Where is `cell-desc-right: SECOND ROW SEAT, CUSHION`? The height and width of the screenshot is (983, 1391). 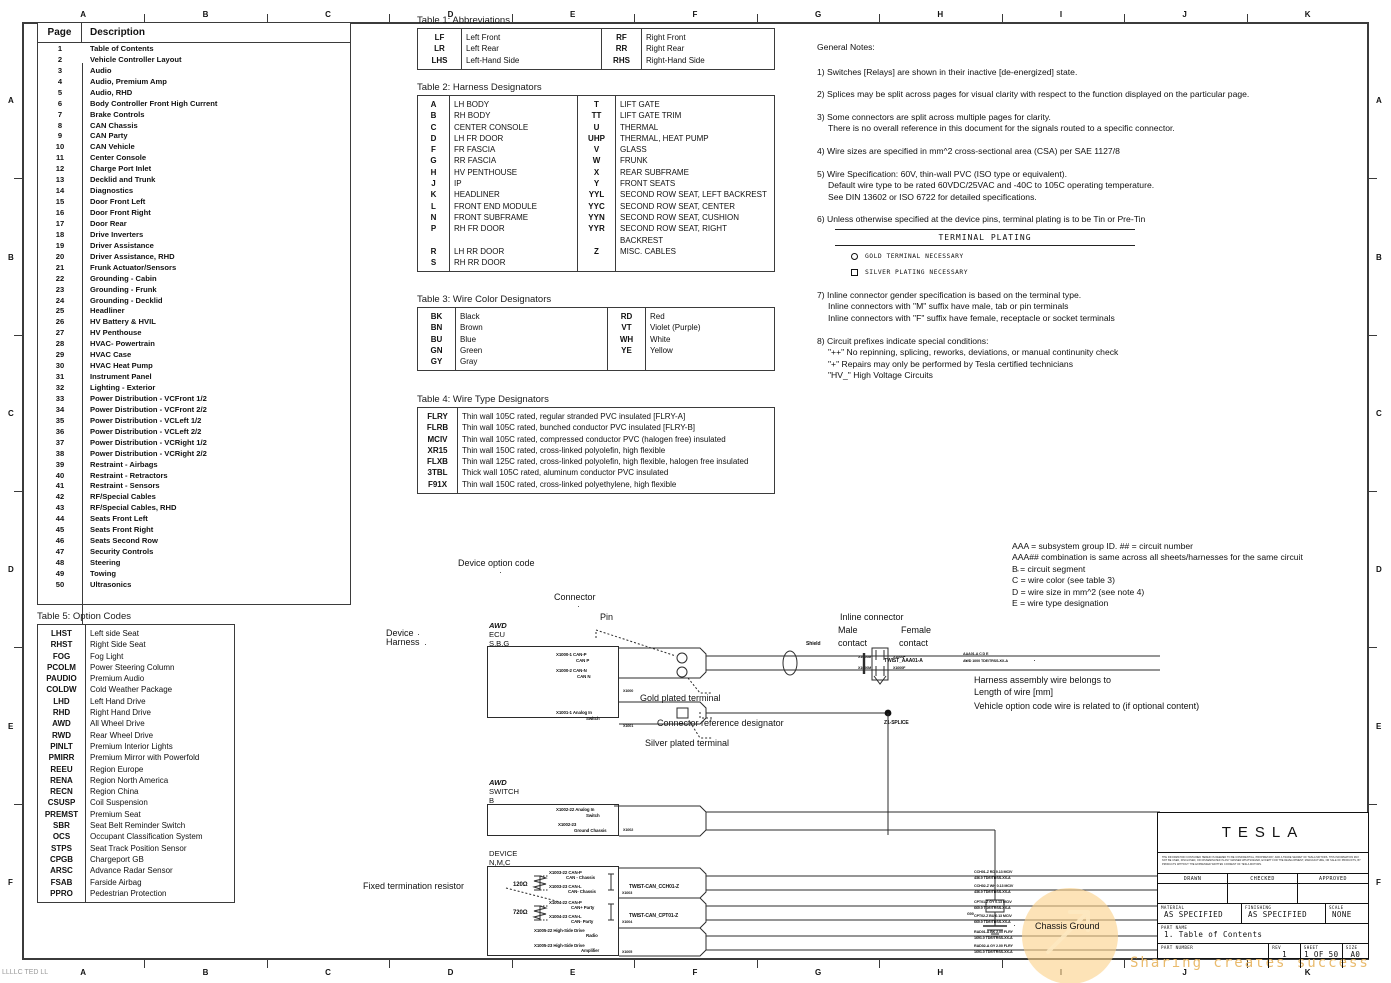
cell-desc-right: SECOND ROW SEAT, CUSHION is located at coordinates (679, 217).